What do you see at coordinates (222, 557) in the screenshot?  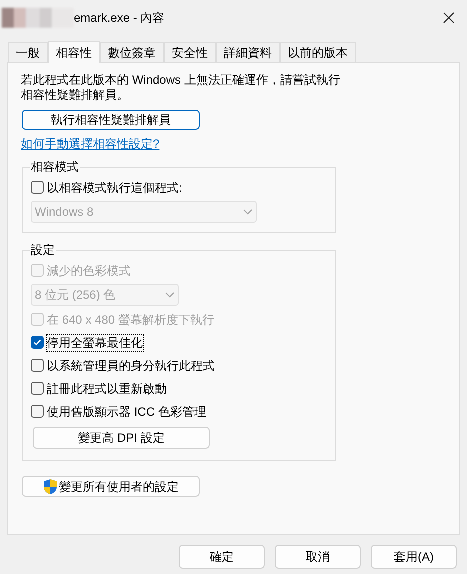 I see `dialog-button: 確定` at bounding box center [222, 557].